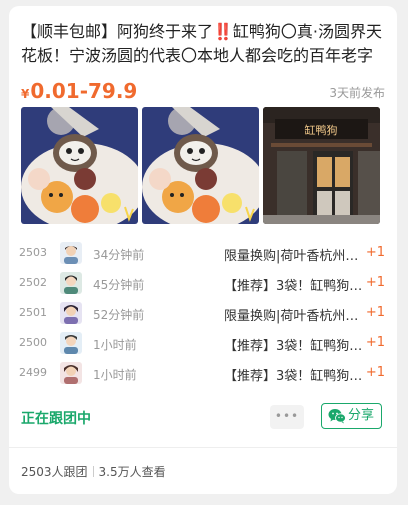  What do you see at coordinates (361, 415) in the screenshot?
I see `share-label: 分享` at bounding box center [361, 415].